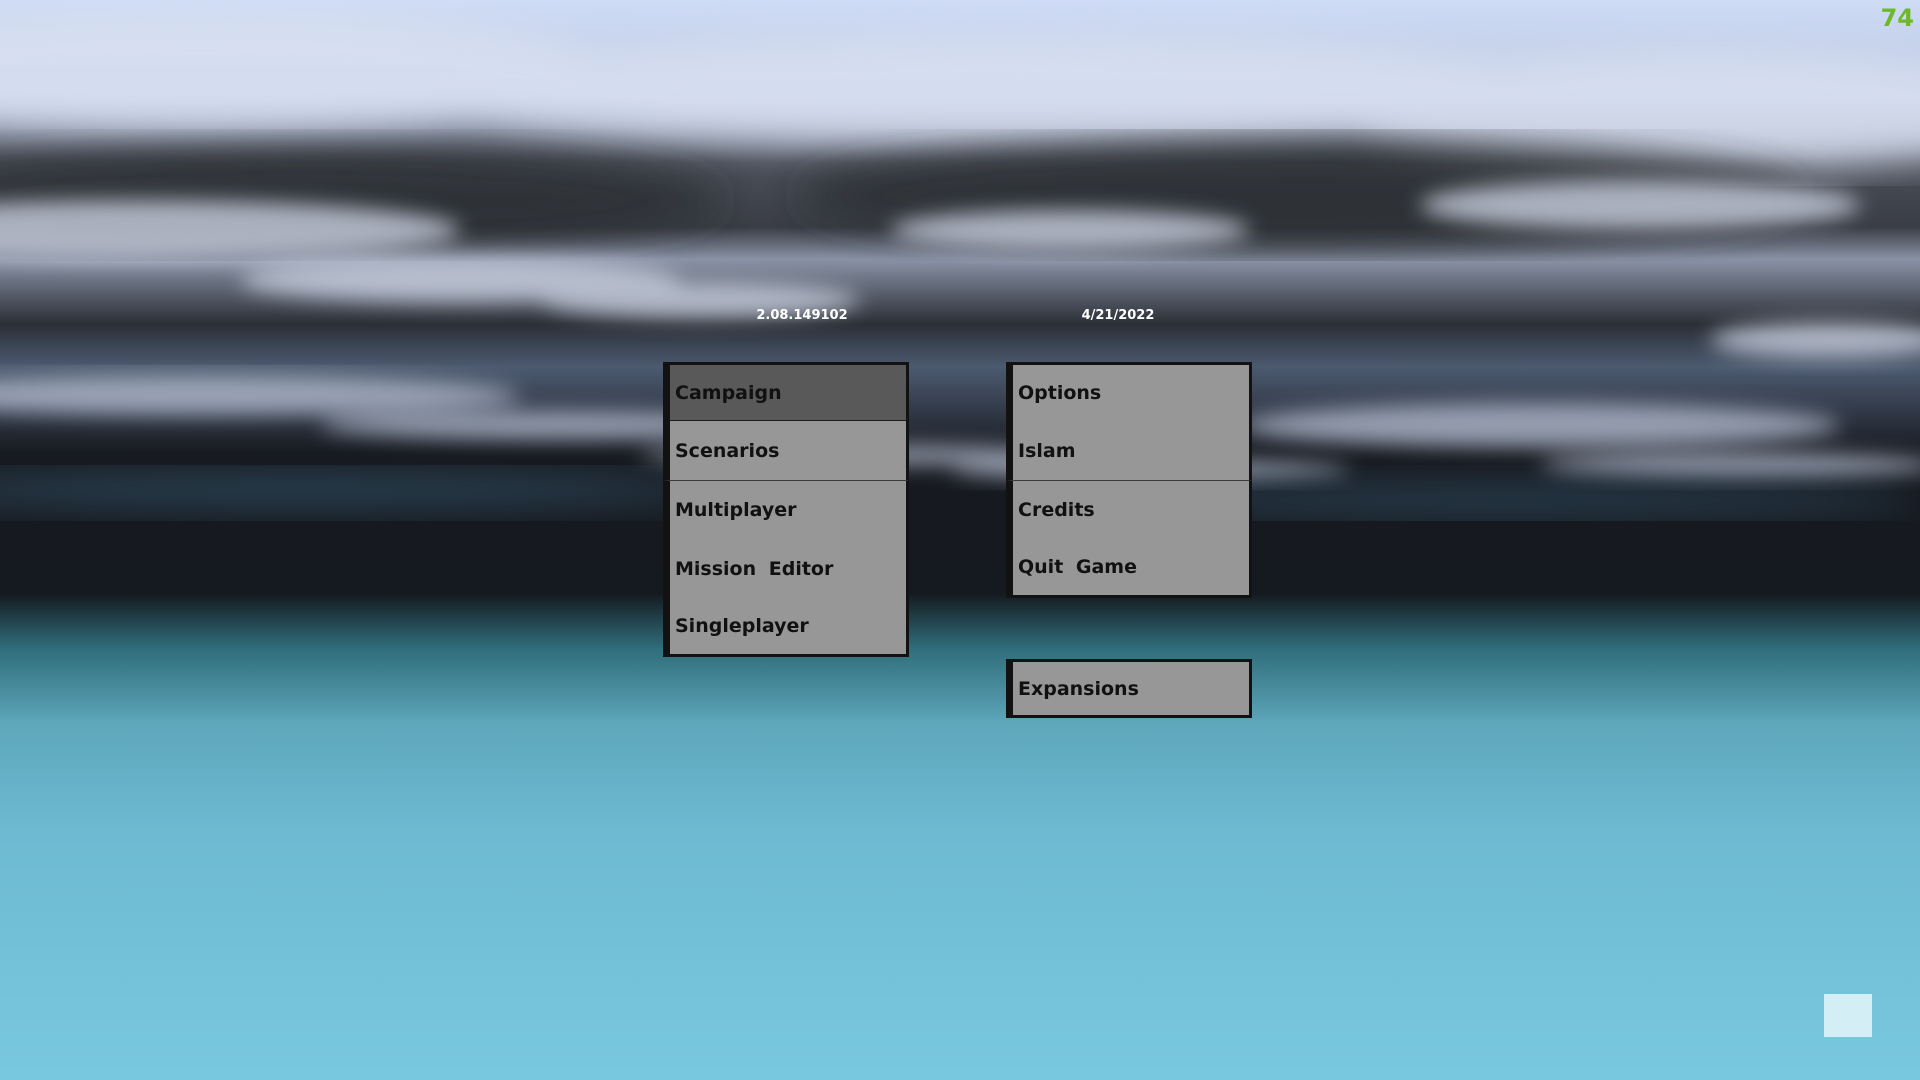  I want to click on corner-widget, so click(1848, 1015).